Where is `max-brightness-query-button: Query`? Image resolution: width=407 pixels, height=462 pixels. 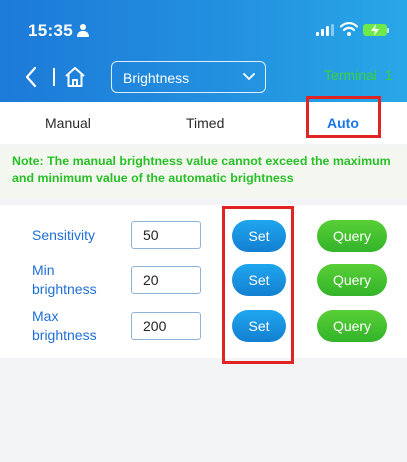 max-brightness-query-button: Query is located at coordinates (352, 326).